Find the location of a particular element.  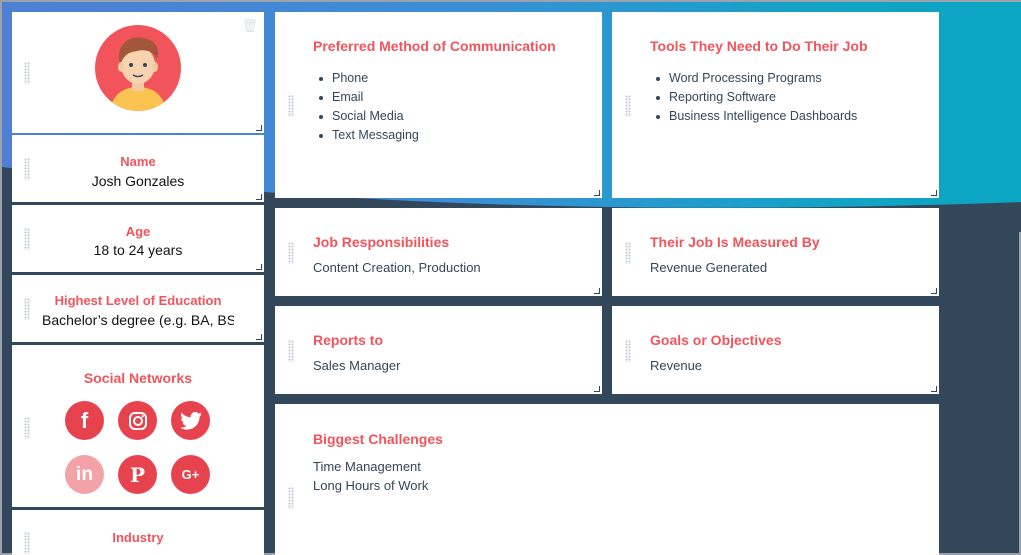

list-item: Business Intelligence Dashboards is located at coordinates (754, 116).